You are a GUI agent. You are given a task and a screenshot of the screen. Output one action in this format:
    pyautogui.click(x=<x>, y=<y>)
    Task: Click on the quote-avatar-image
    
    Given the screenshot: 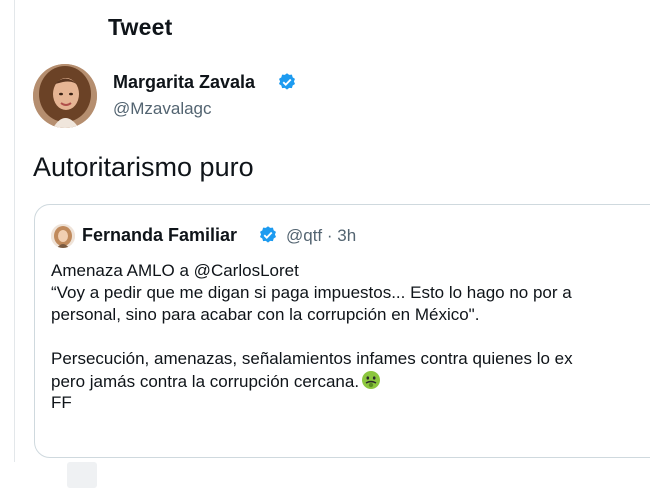 What is the action you would take?
    pyautogui.click(x=63, y=236)
    